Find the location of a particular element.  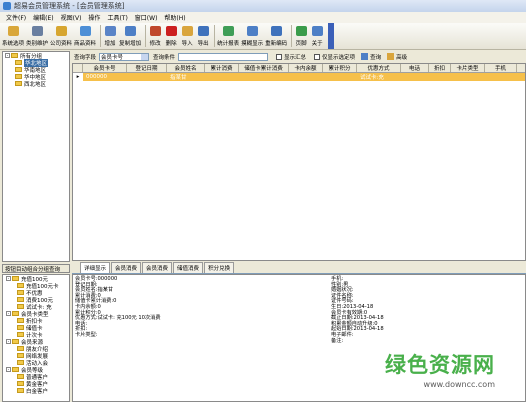

toolbar-button-label: 页脚 is located at coordinates (301, 44).